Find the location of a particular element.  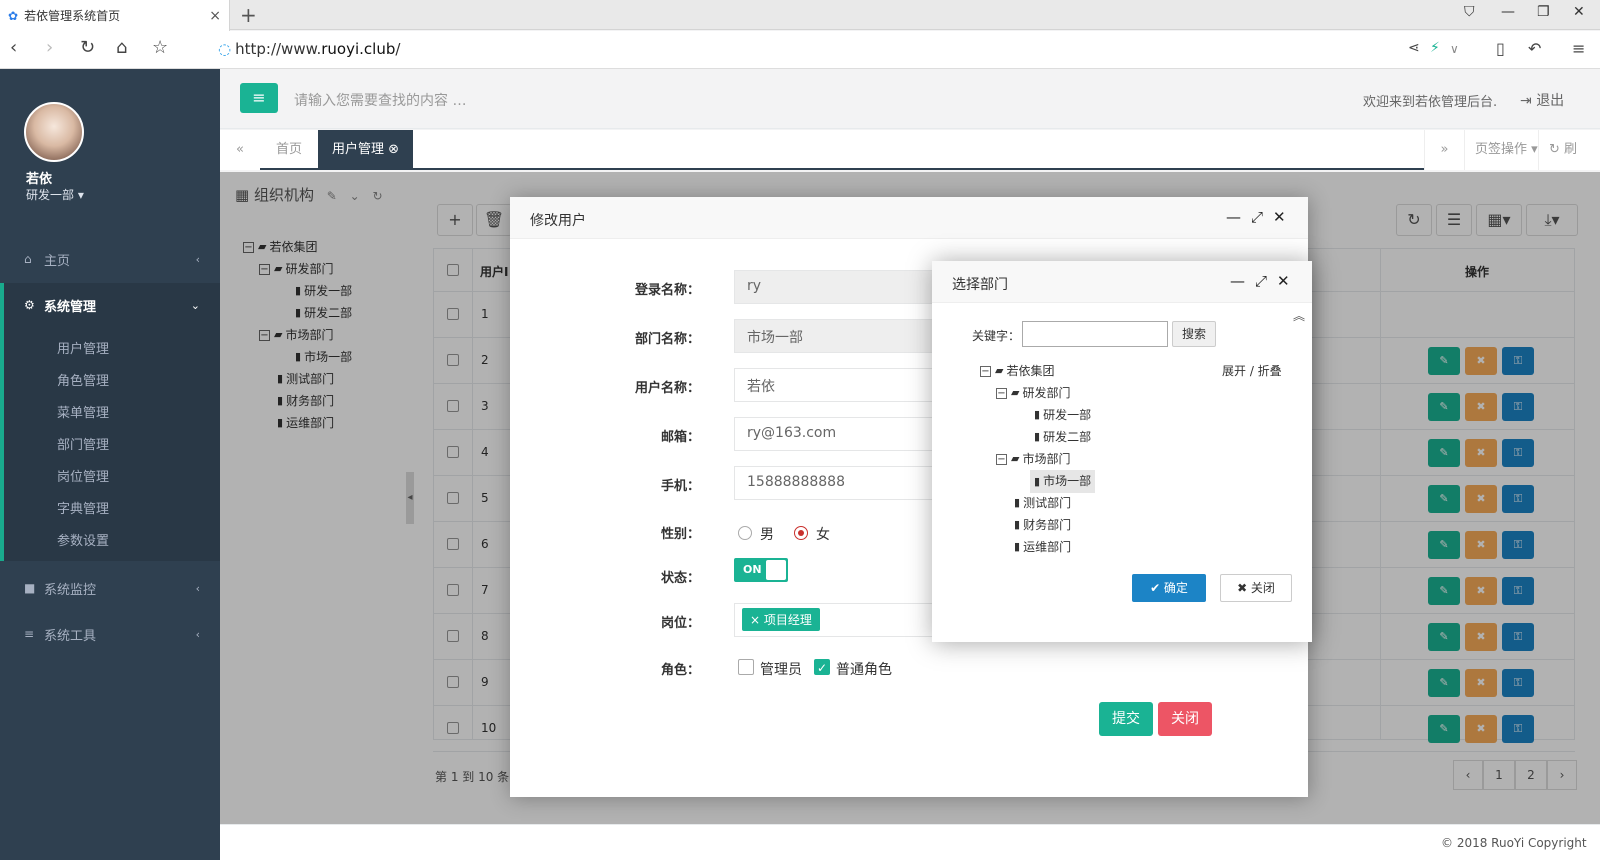

tree-node-mk: − ▰ 市场部门 is located at coordinates (1037, 459).